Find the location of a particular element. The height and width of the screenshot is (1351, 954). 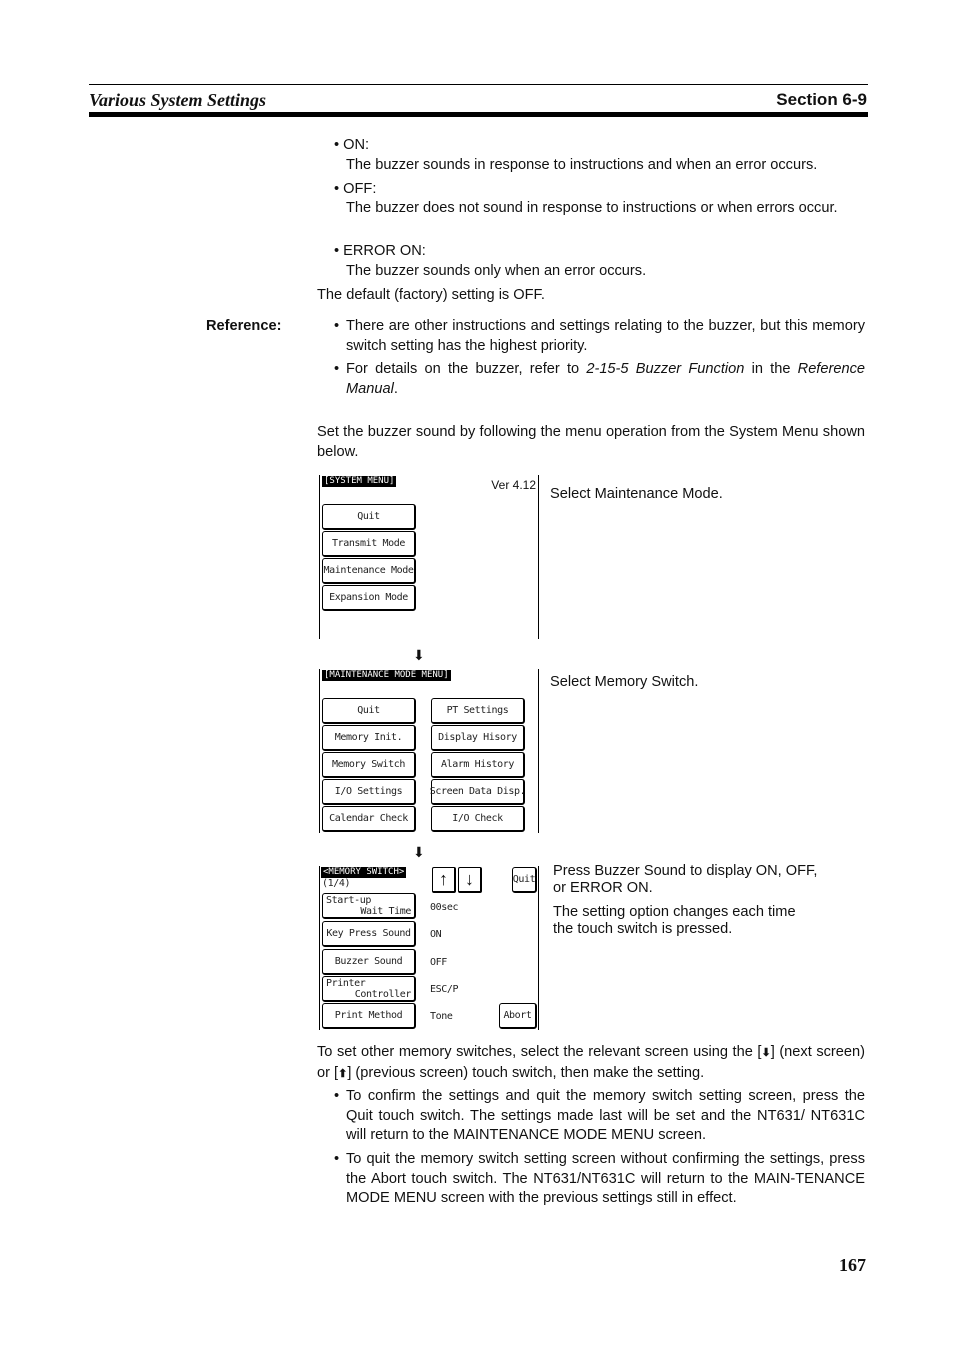

maintenance-mode-button: Maintenance Mode is located at coordinates (369, 571).